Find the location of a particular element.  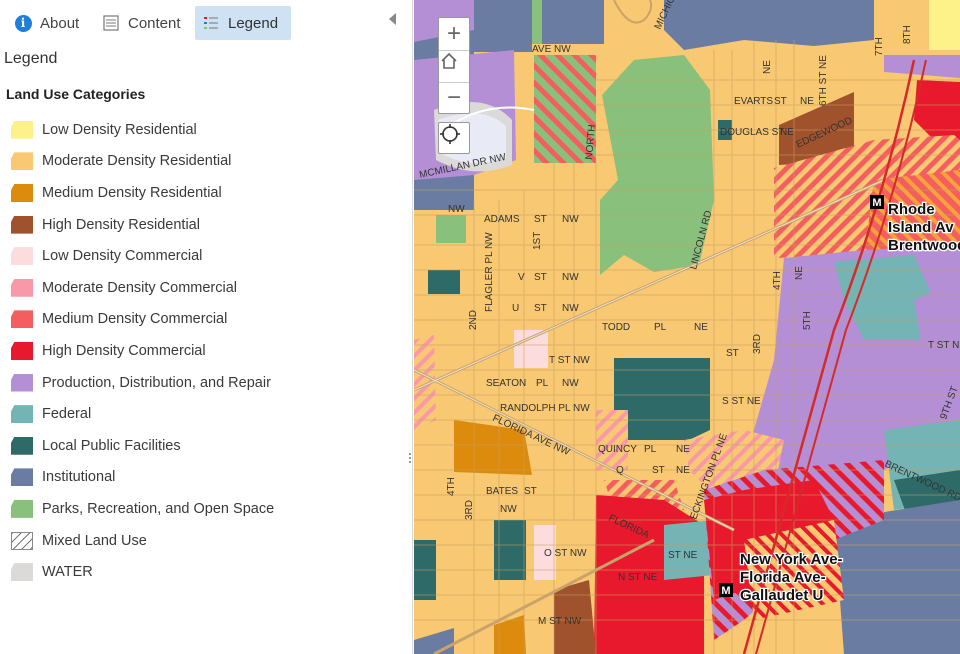

legend-item: Medium Density Residential is located at coordinates (200, 193).